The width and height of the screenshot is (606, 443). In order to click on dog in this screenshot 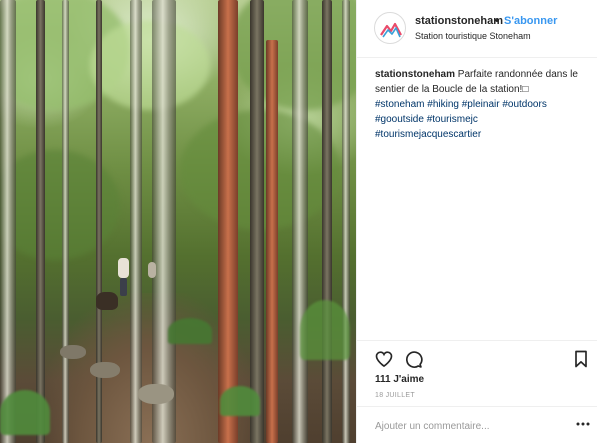, I will do `click(107, 301)`.